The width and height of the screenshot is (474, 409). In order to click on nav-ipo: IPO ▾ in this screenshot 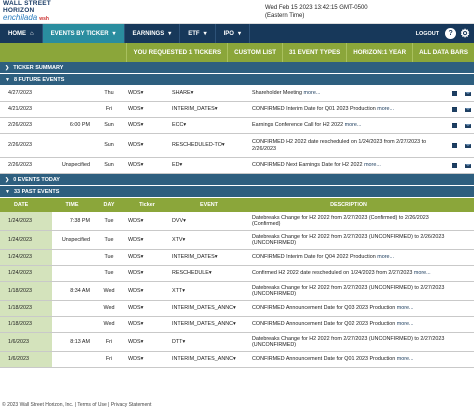, I will do `click(233, 33)`.